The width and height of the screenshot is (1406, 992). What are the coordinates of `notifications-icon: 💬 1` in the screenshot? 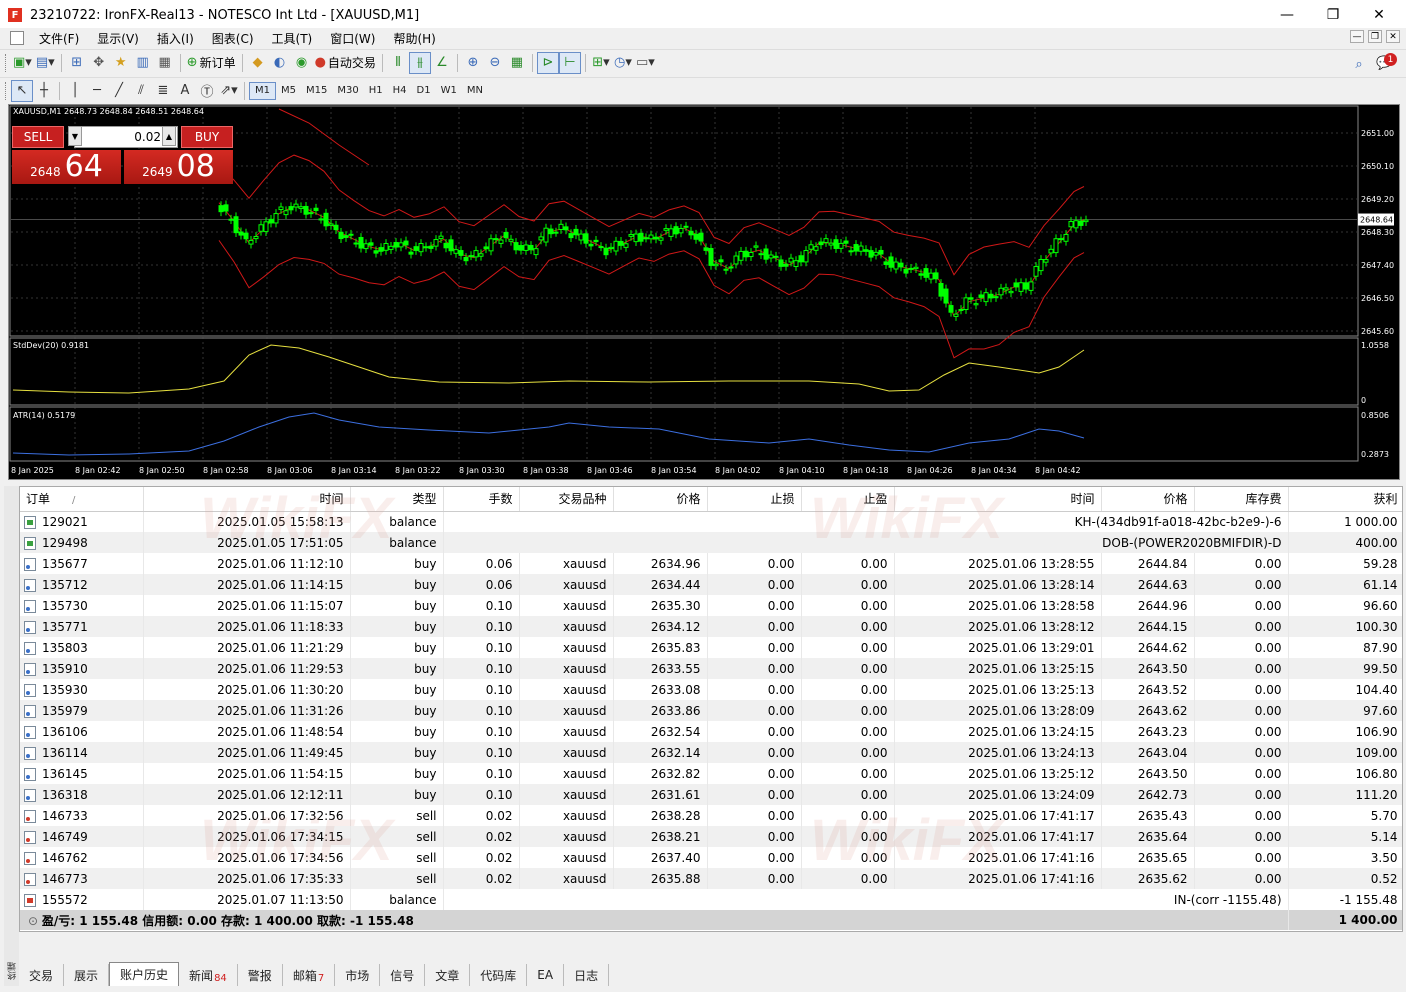 It's located at (1385, 63).